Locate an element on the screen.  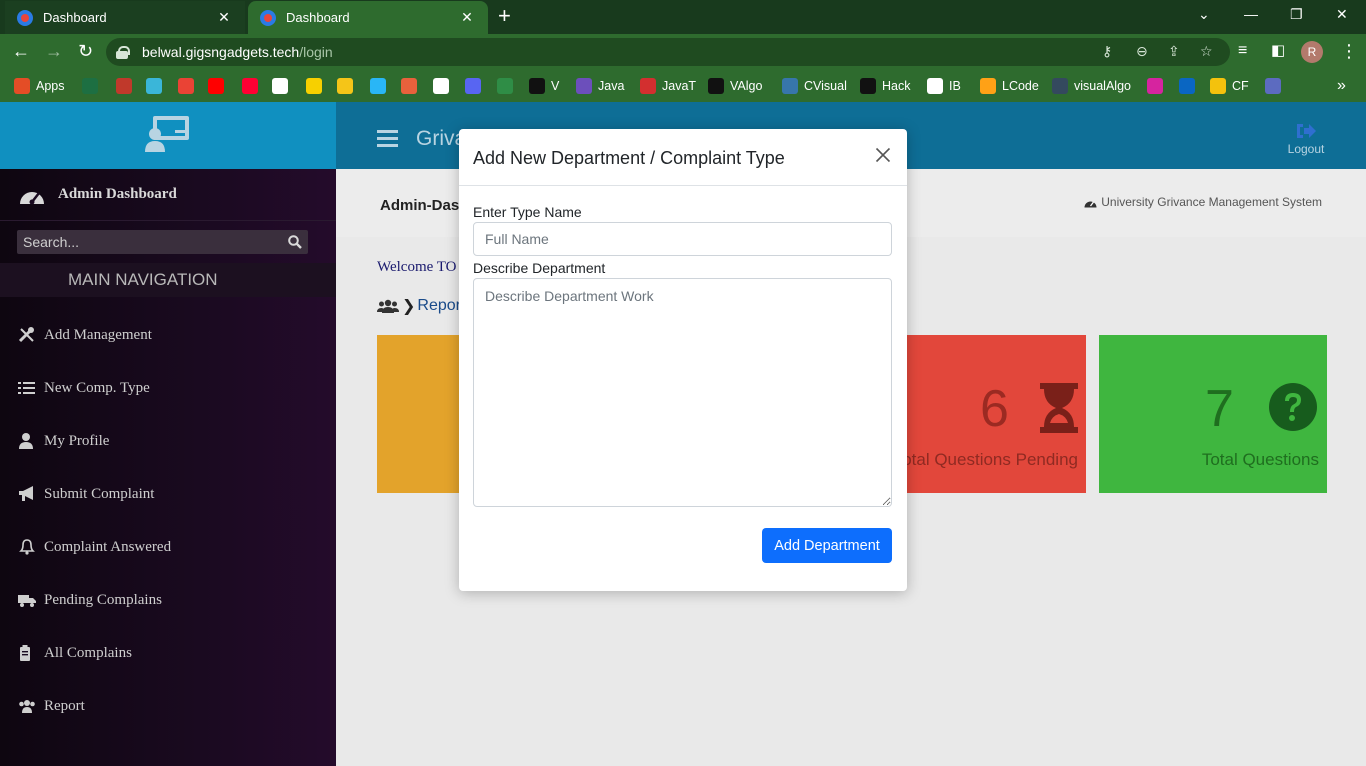
description-label: Describe Department is located at coordinates (539, 268).